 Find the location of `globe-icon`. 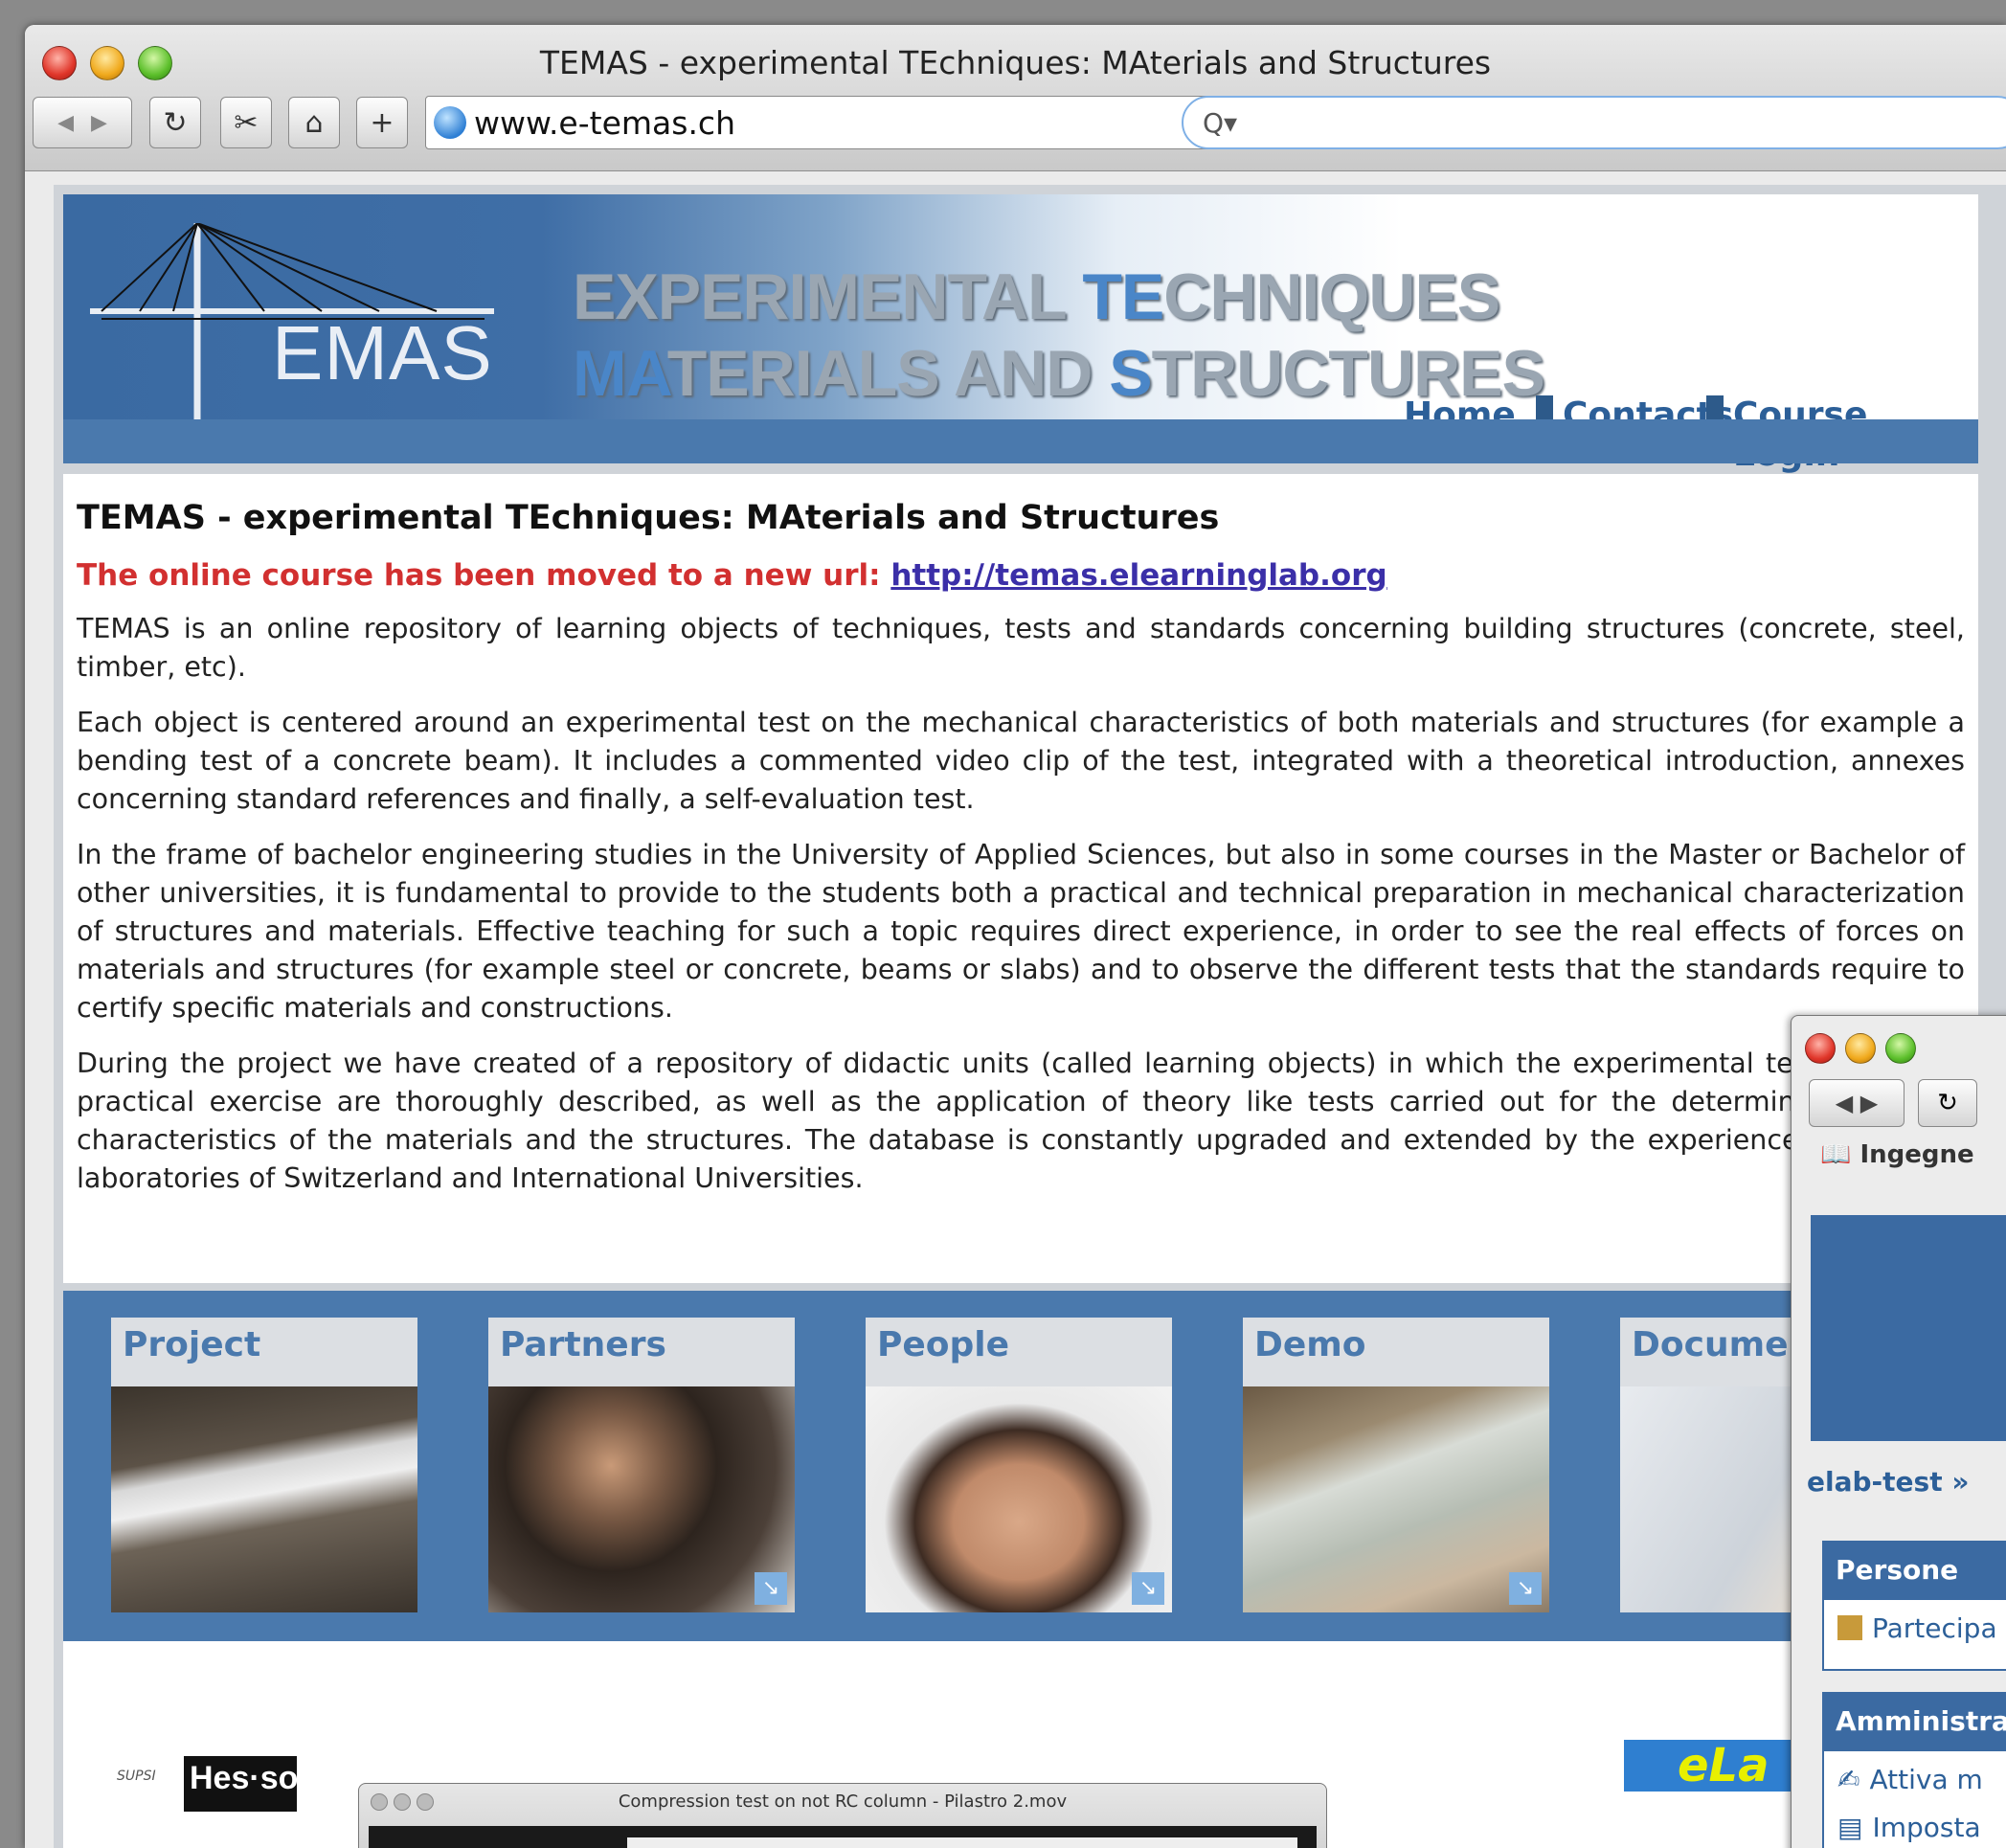

globe-icon is located at coordinates (450, 122).